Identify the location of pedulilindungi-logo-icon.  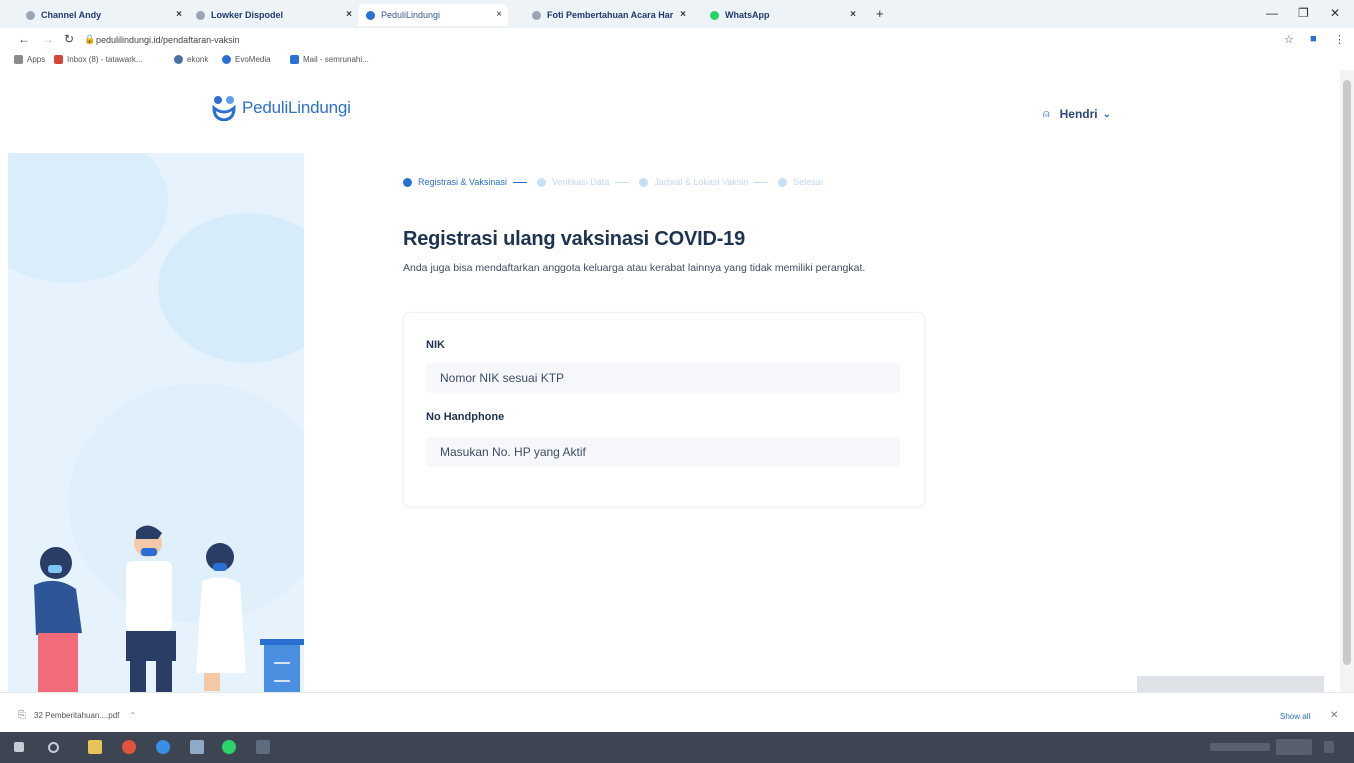
(224, 108).